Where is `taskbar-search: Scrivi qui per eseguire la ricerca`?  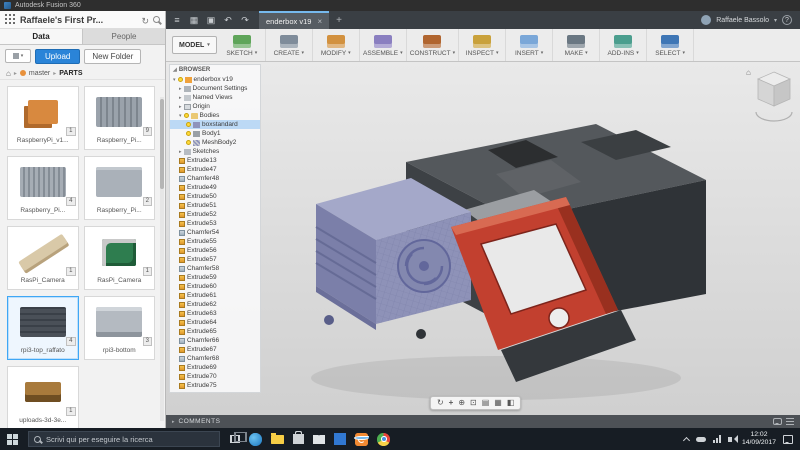
taskbar-search: Scrivi qui per eseguire la ricerca is located at coordinates (124, 439).